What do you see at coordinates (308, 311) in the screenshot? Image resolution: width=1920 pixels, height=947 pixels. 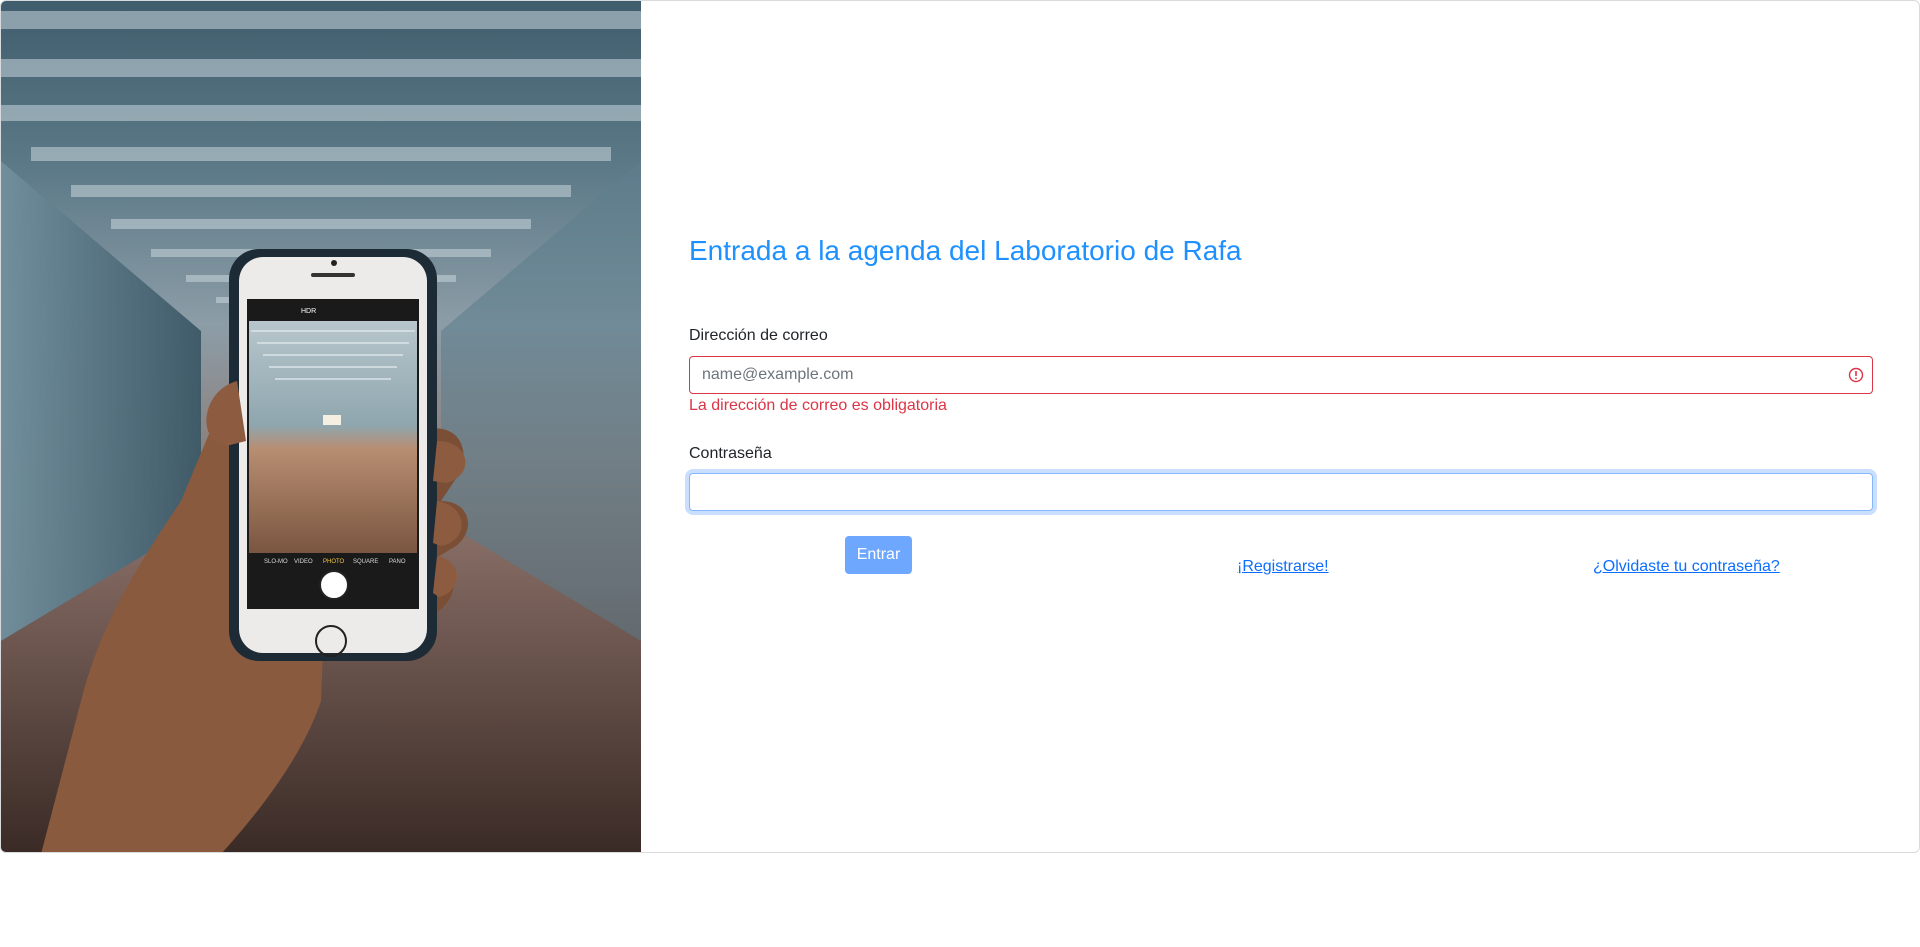 I see `hdr-label: HDR` at bounding box center [308, 311].